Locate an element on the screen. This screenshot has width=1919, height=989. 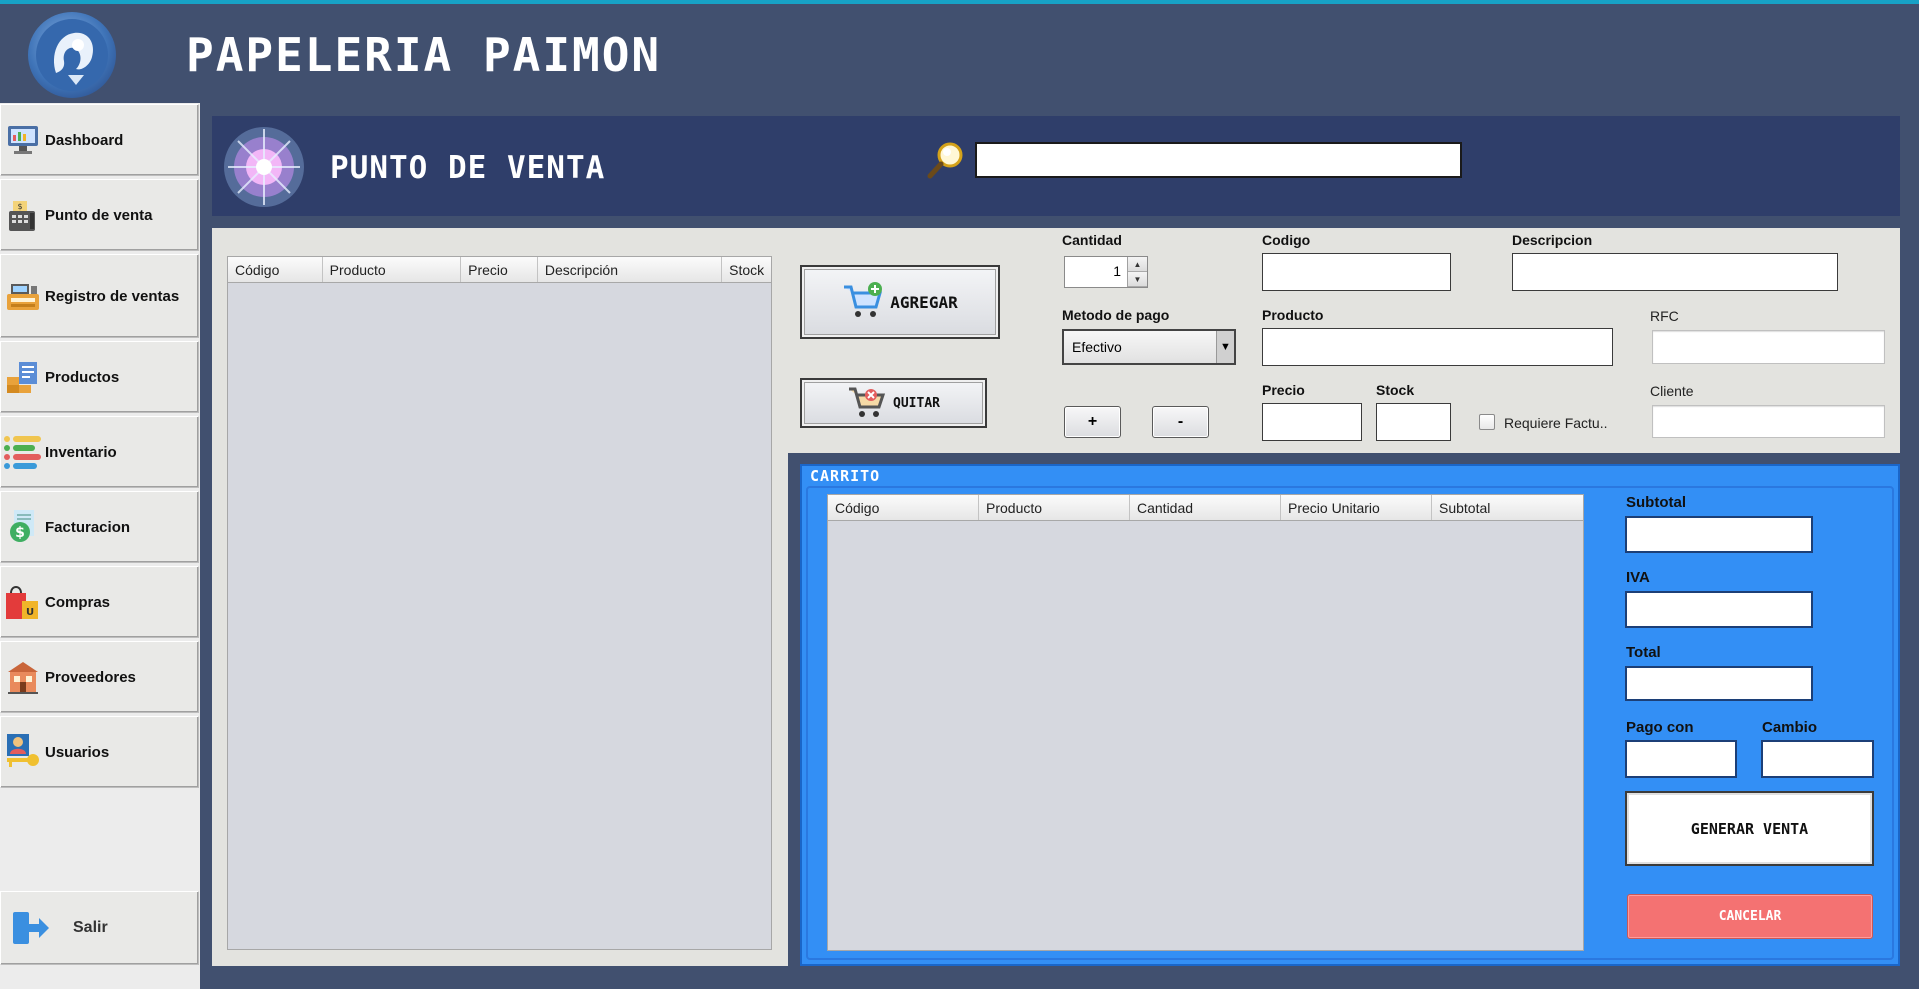
add-button-label: AGREGAR is located at coordinates (924, 302).